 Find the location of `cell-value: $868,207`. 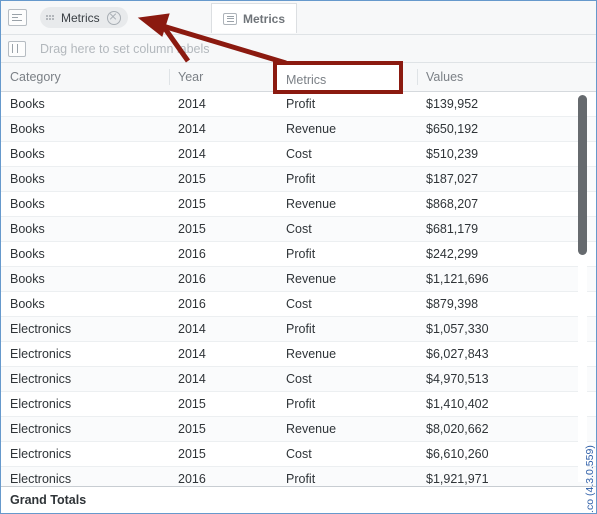

cell-value: $868,207 is located at coordinates (452, 204).